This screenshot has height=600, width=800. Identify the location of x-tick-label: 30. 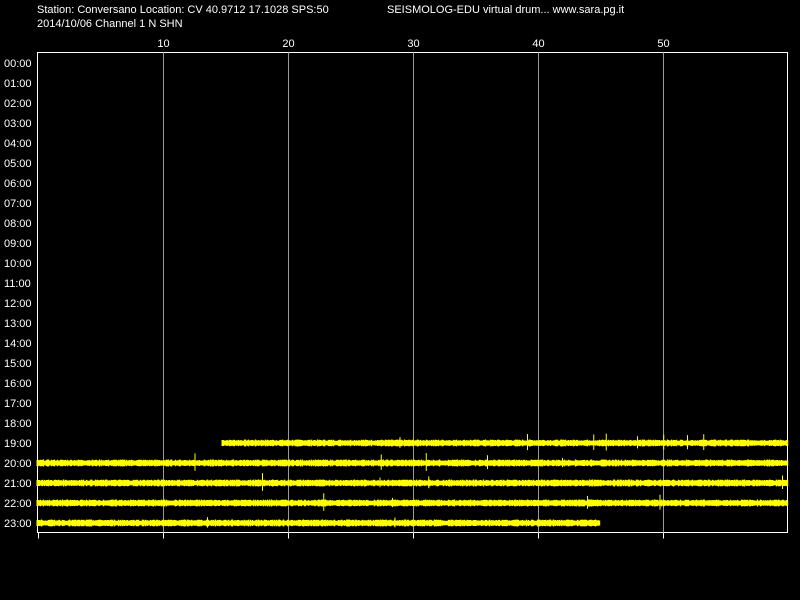
(413, 44).